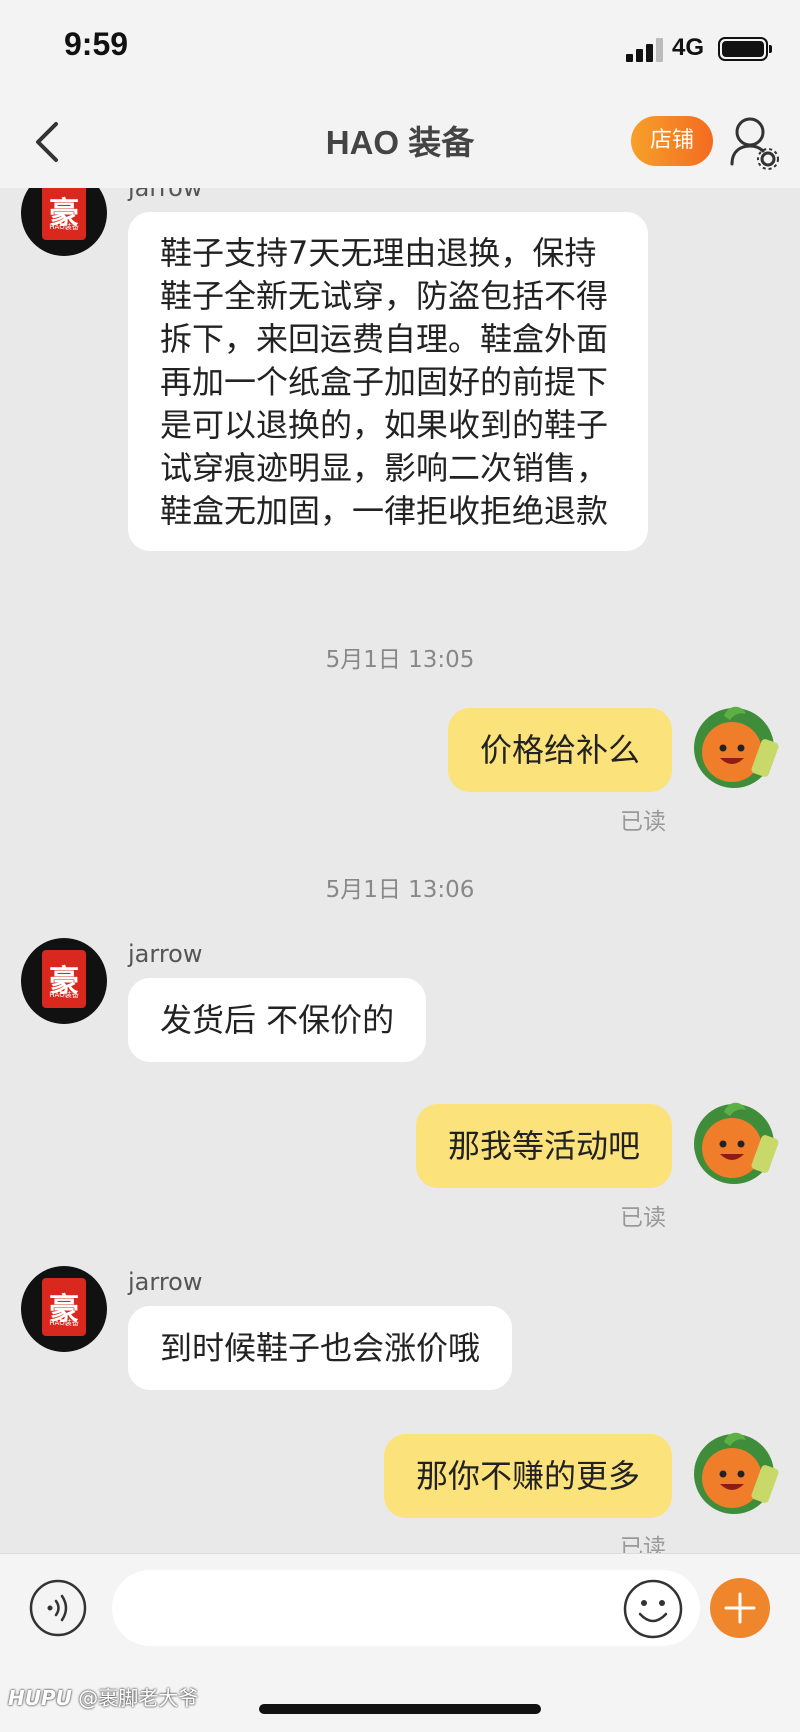 The width and height of the screenshot is (800, 1732). Describe the element at coordinates (745, 49) in the screenshot. I see `battery-icon` at that location.